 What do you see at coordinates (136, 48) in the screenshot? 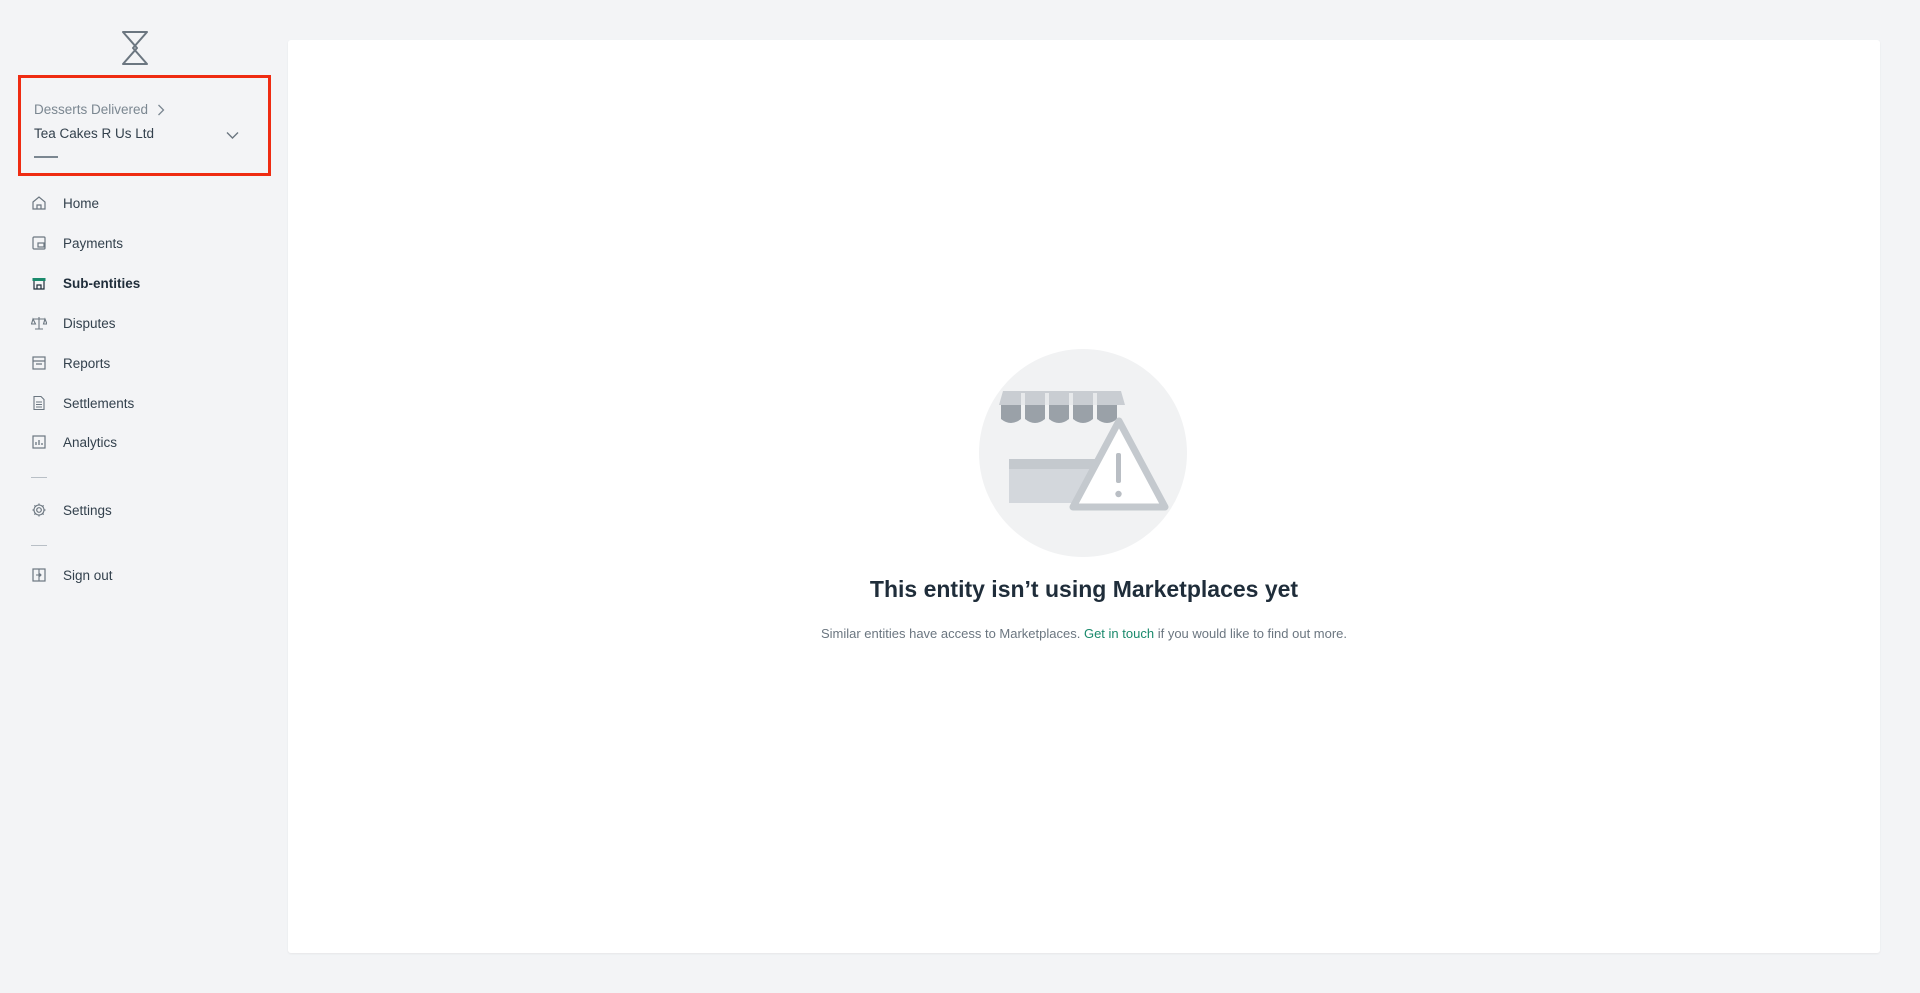
I see `logo-icon` at bounding box center [136, 48].